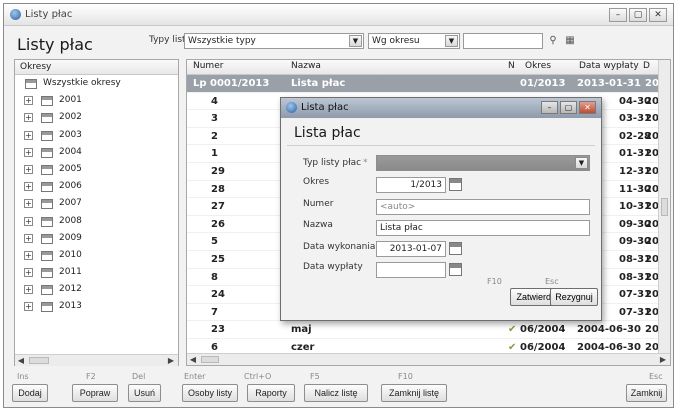 This screenshot has width=677, height=411. Describe the element at coordinates (214, 136) in the screenshot. I see `cell-numer: 2` at that location.